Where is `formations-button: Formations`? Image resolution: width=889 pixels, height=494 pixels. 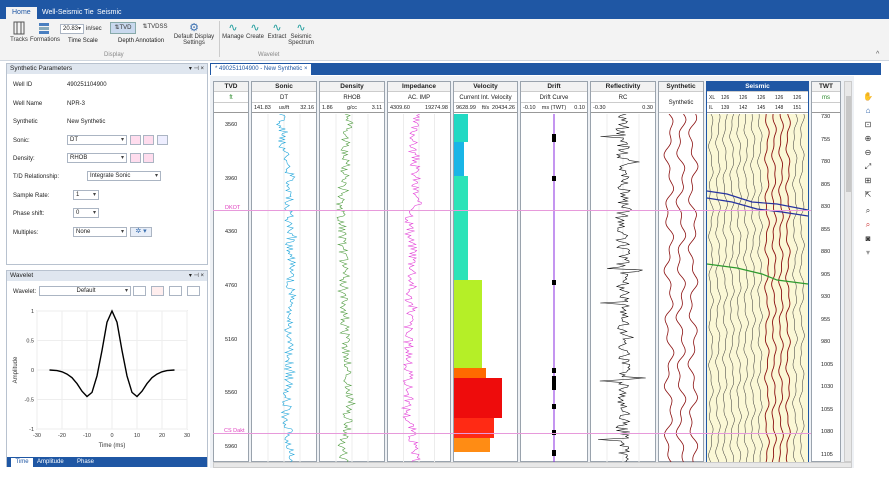
formations-button: Formations is located at coordinates (45, 32).